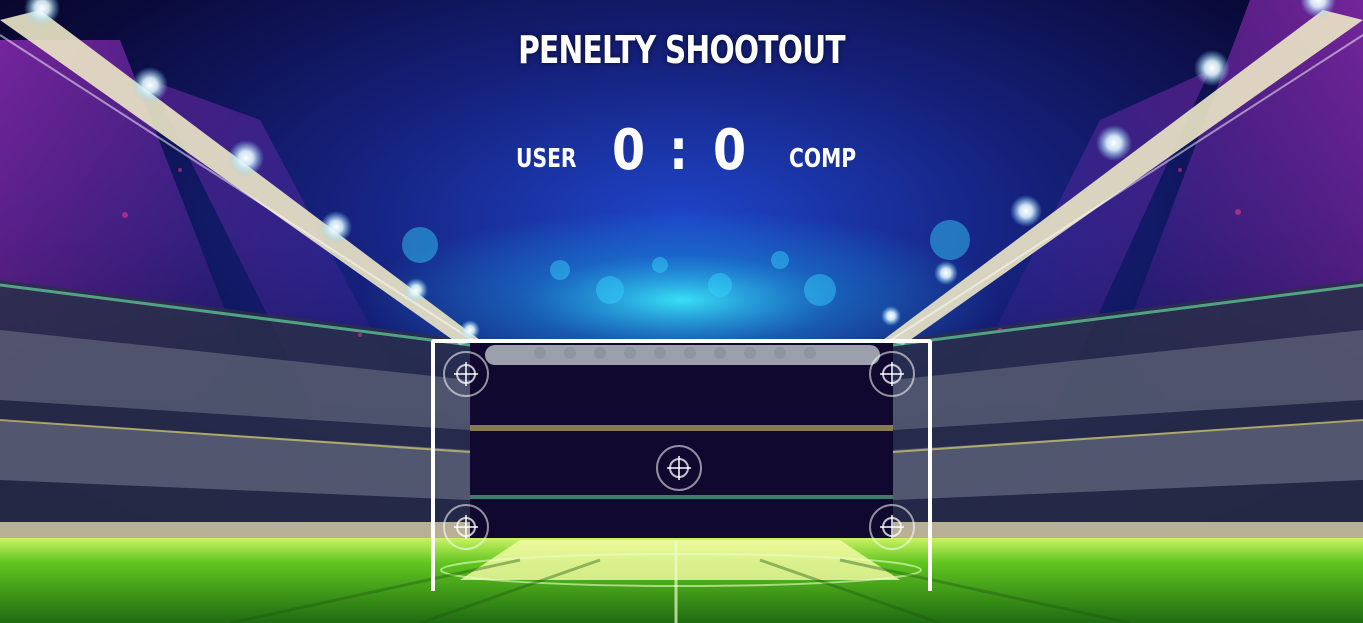  I want to click on goal-frame, so click(681, 465).